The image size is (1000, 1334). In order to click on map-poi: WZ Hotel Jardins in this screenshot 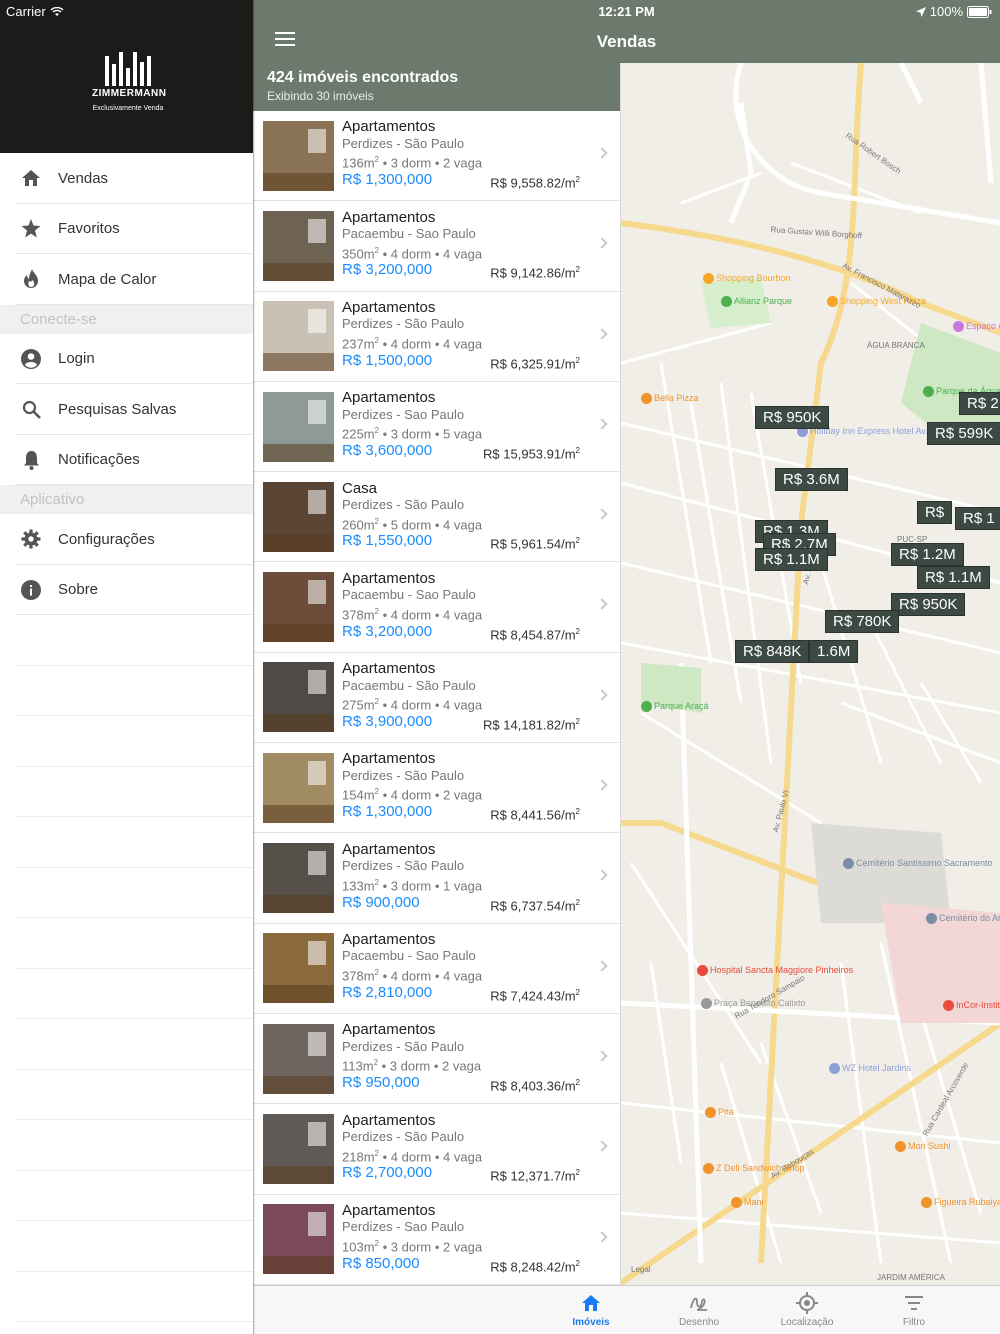, I will do `click(870, 1069)`.